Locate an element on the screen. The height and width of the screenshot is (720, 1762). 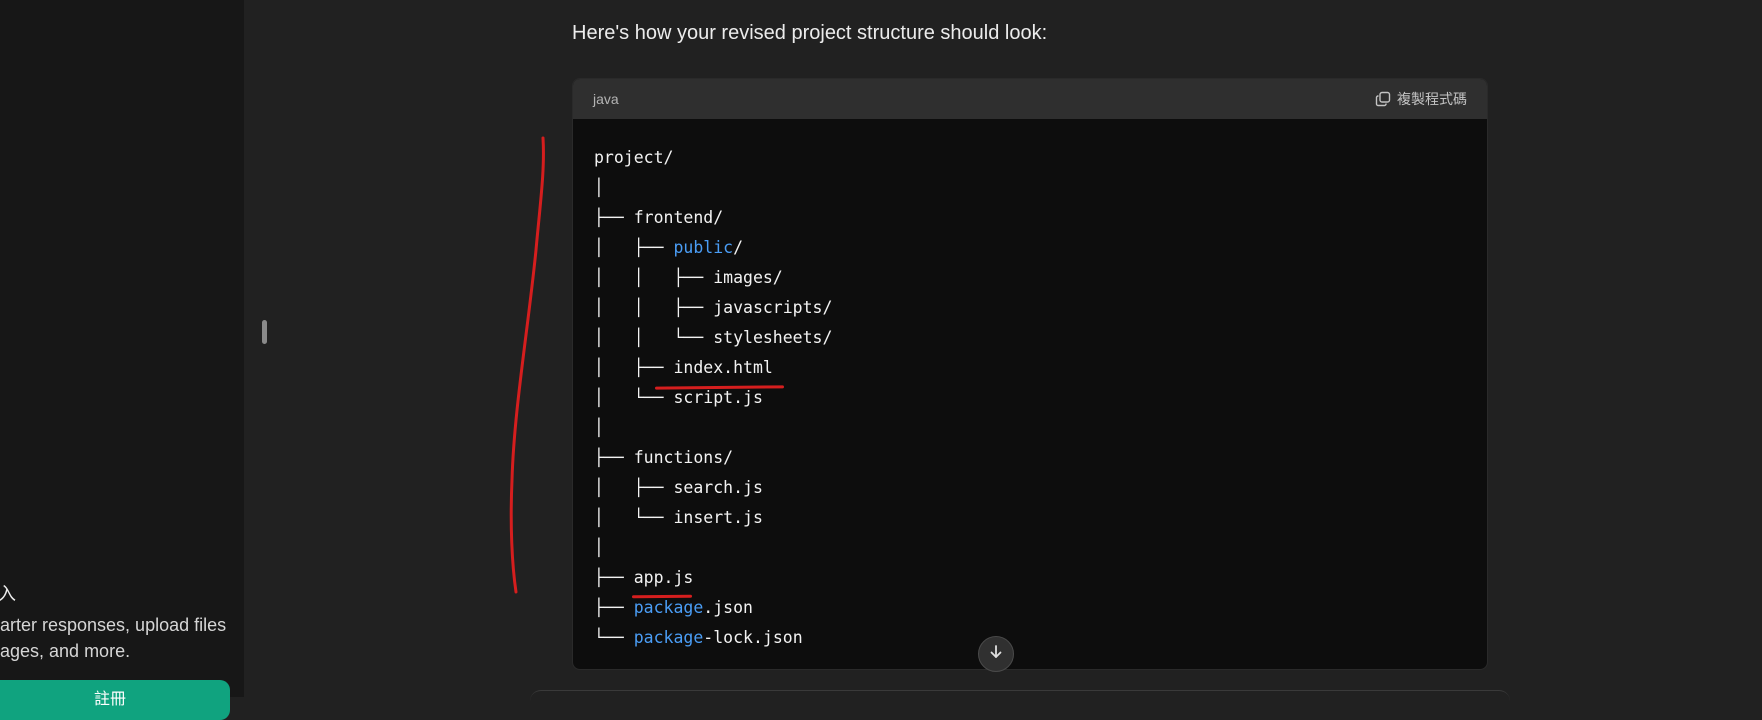
code-line: ├── package.json is located at coordinates (1030, 608).